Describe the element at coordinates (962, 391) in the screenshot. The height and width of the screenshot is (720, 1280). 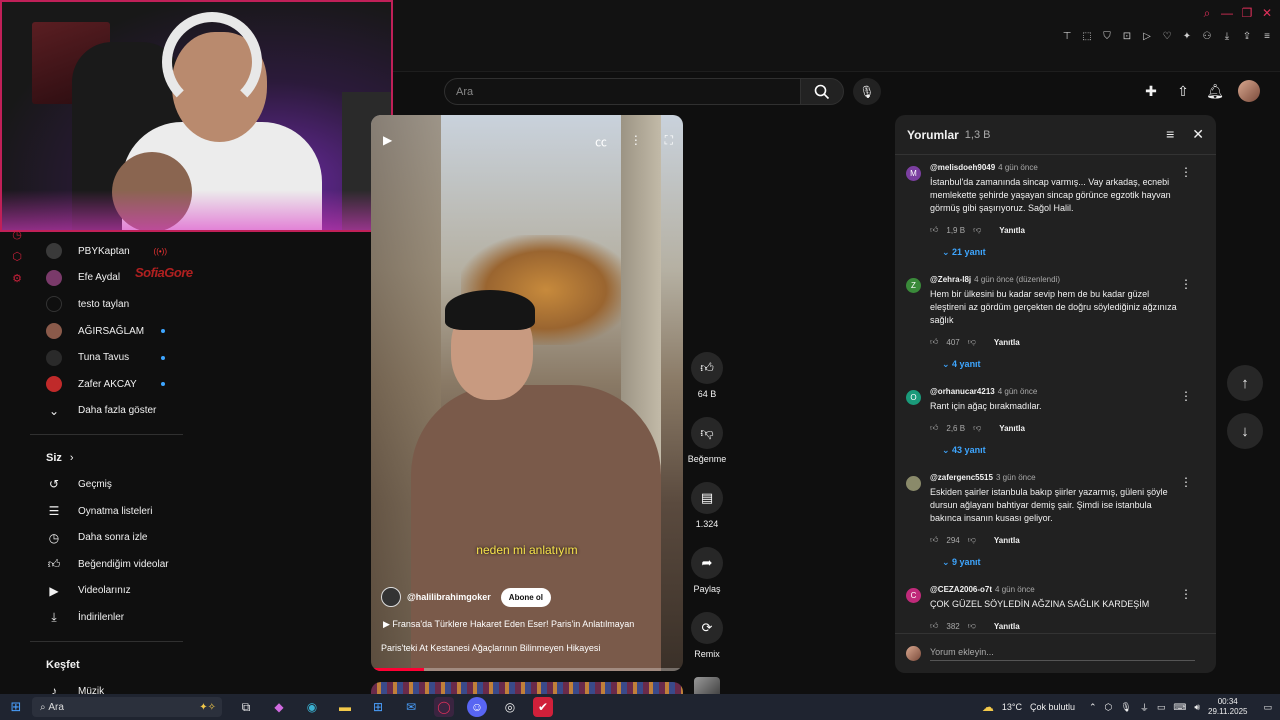
I see `comment-author: @orhanucar4213` at that location.